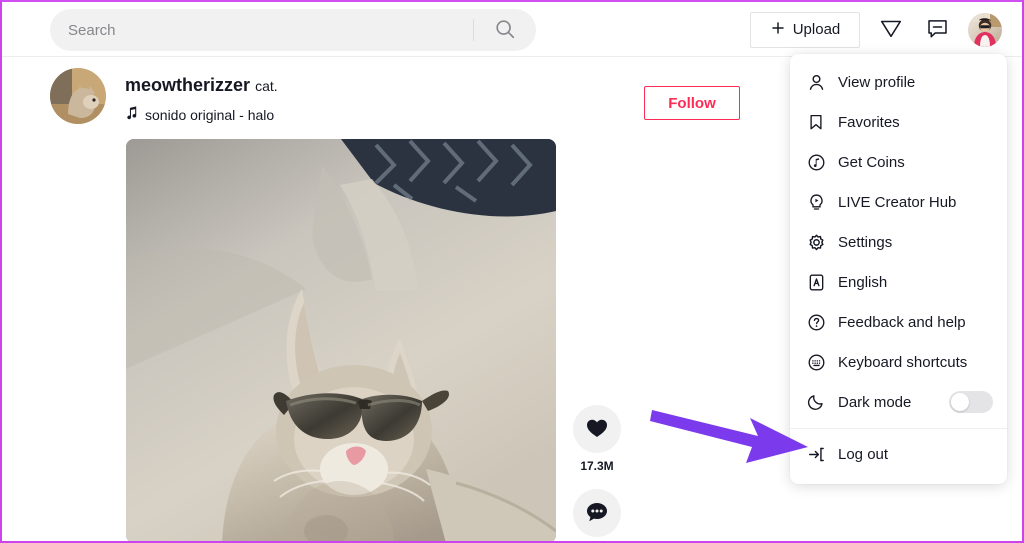 The height and width of the screenshot is (543, 1024). I want to click on profile-avatar-button, so click(985, 29).